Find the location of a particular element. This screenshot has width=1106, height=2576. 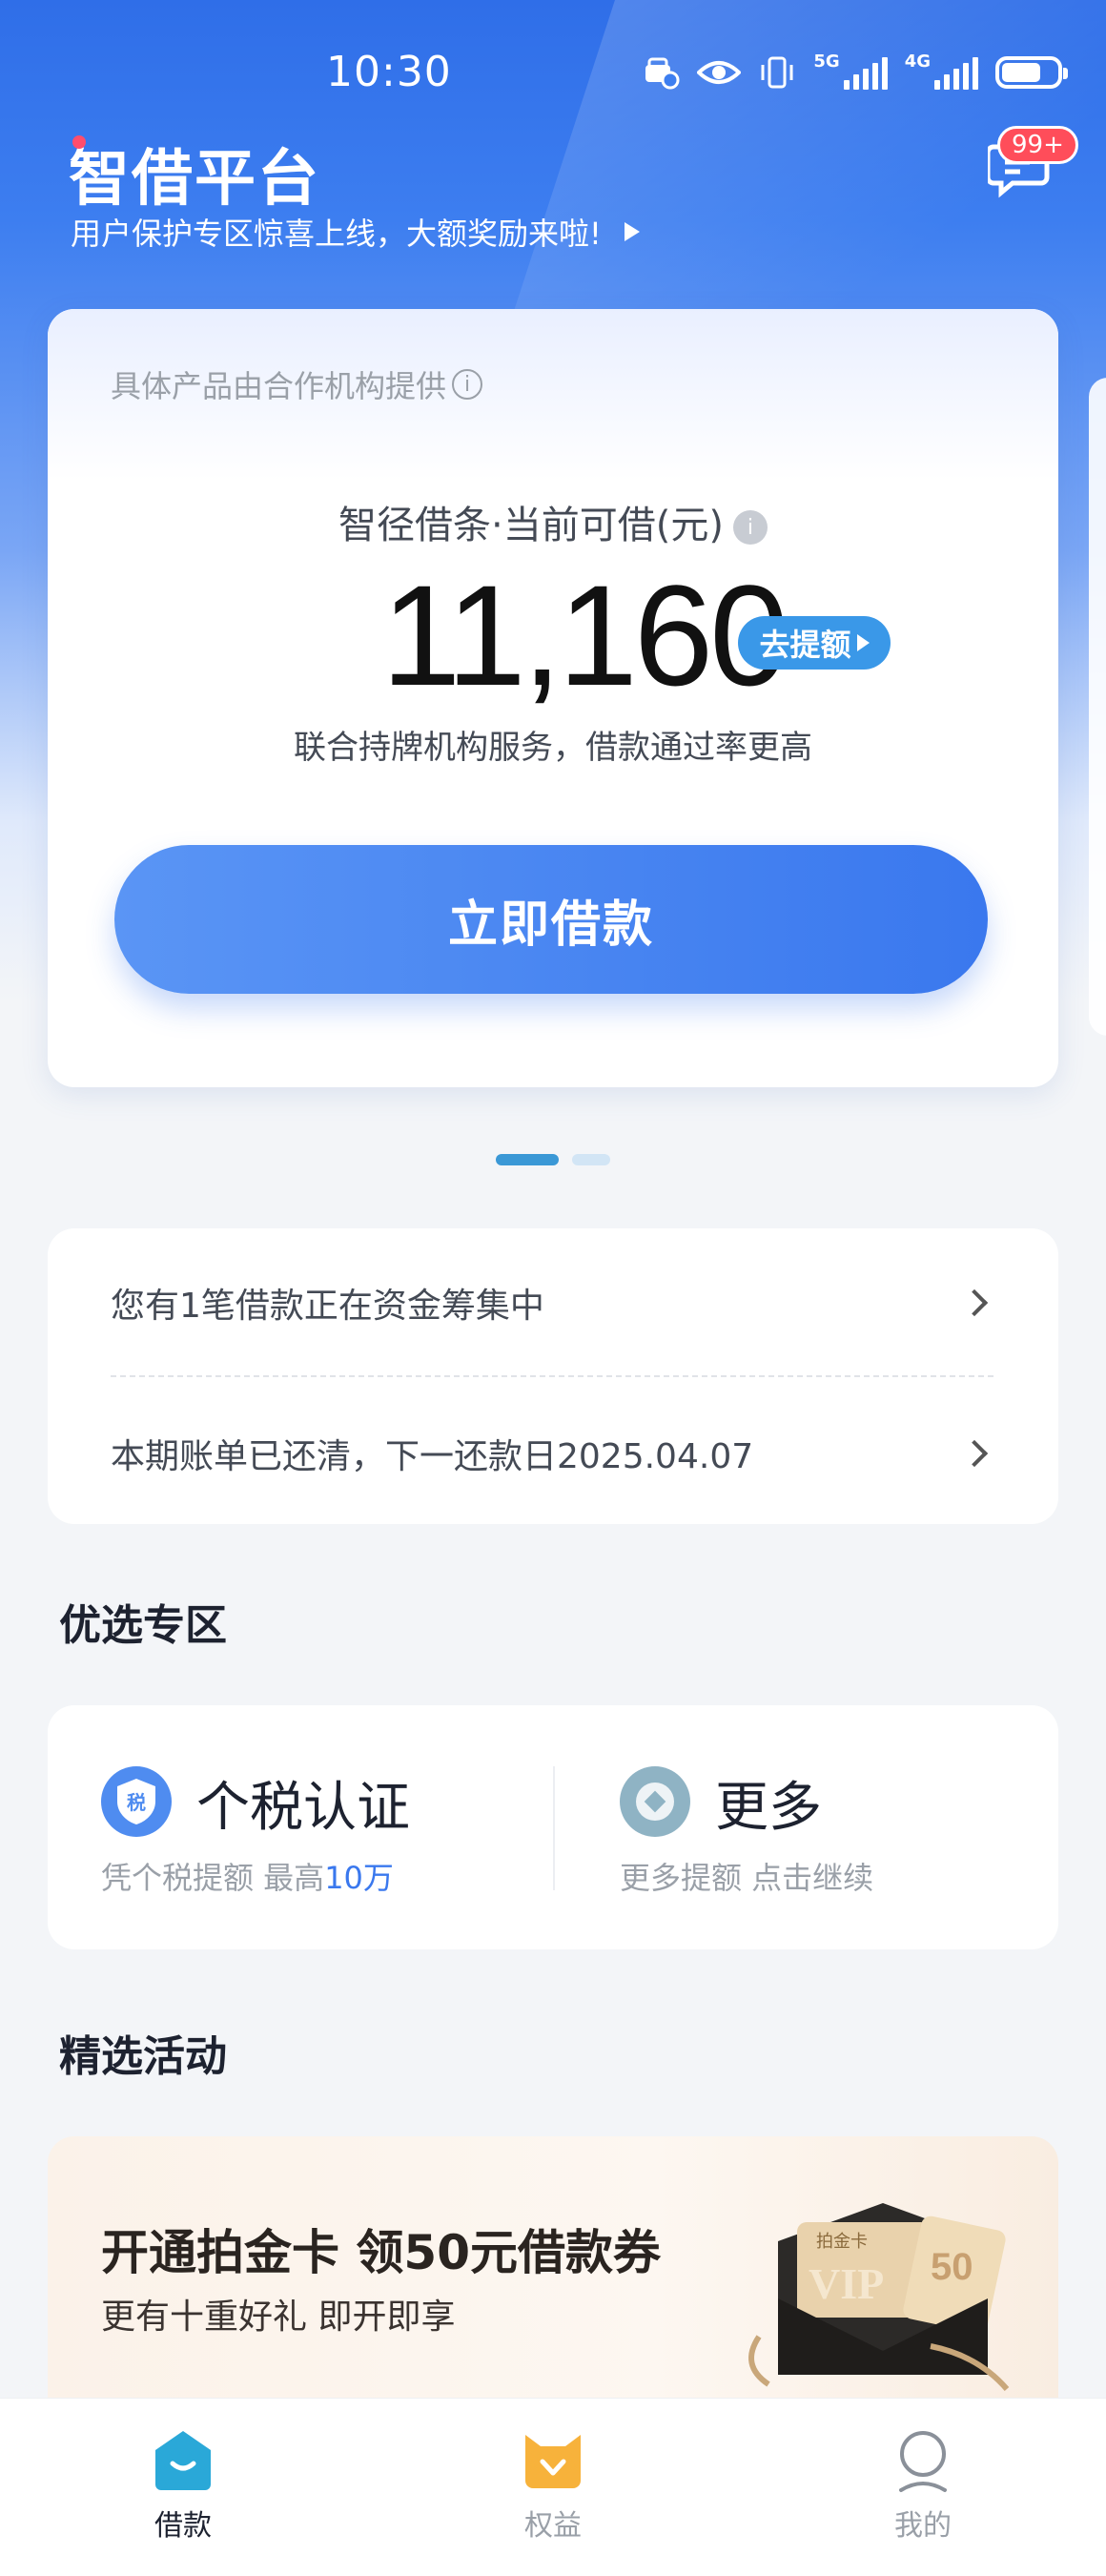

raise-limit-label: 去提额 is located at coordinates (805, 645).